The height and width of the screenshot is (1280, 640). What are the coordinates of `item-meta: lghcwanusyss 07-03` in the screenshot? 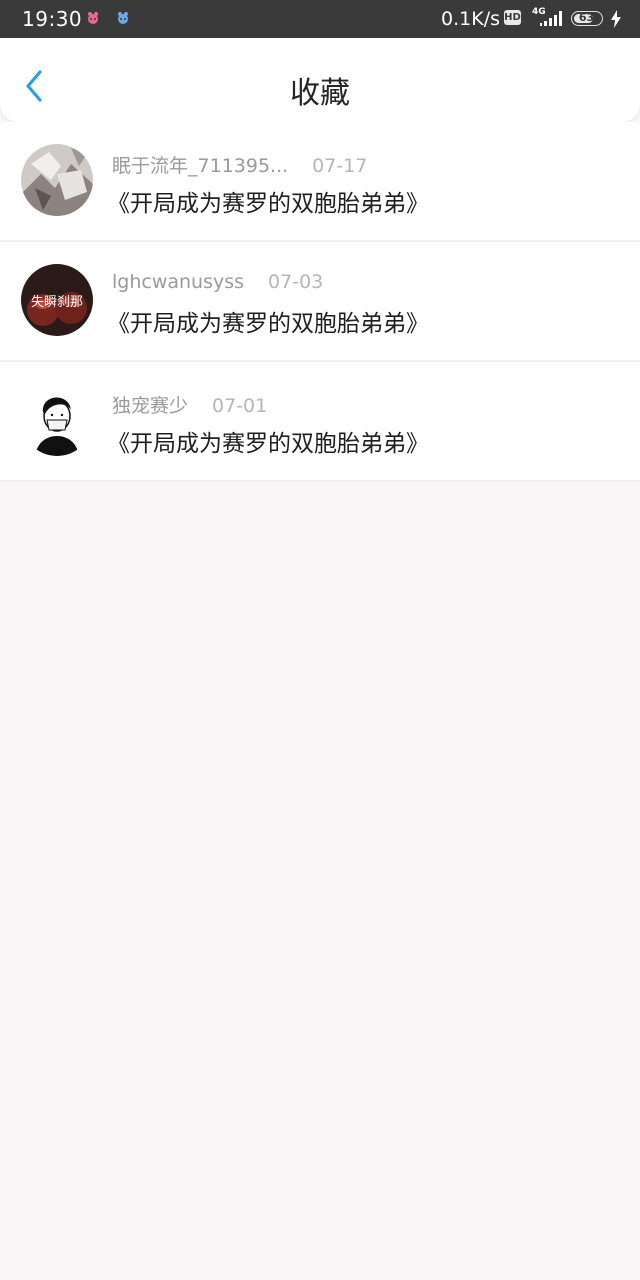 It's located at (217, 282).